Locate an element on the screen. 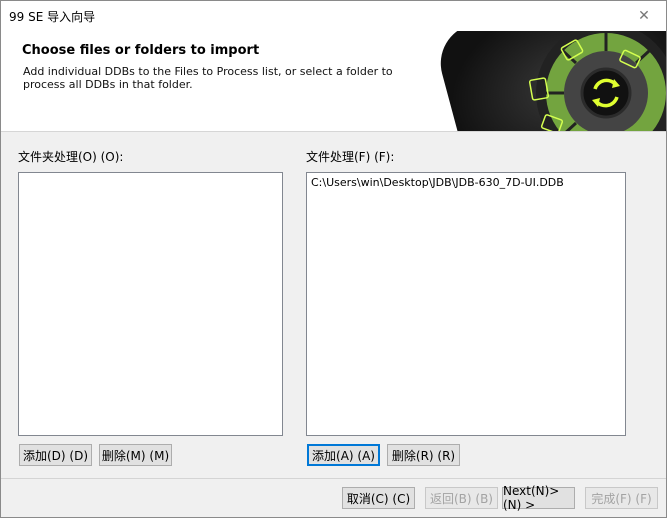  next-button: Next(N)> (N) > is located at coordinates (538, 498).